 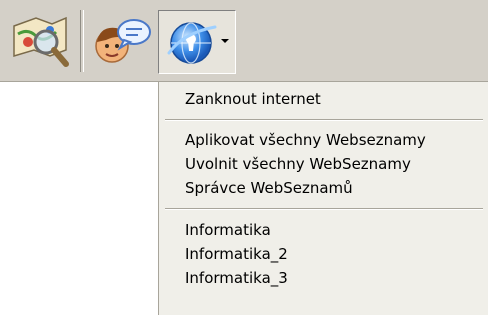 What do you see at coordinates (192, 43) in the screenshot?
I see `globe-lock-icon` at bounding box center [192, 43].